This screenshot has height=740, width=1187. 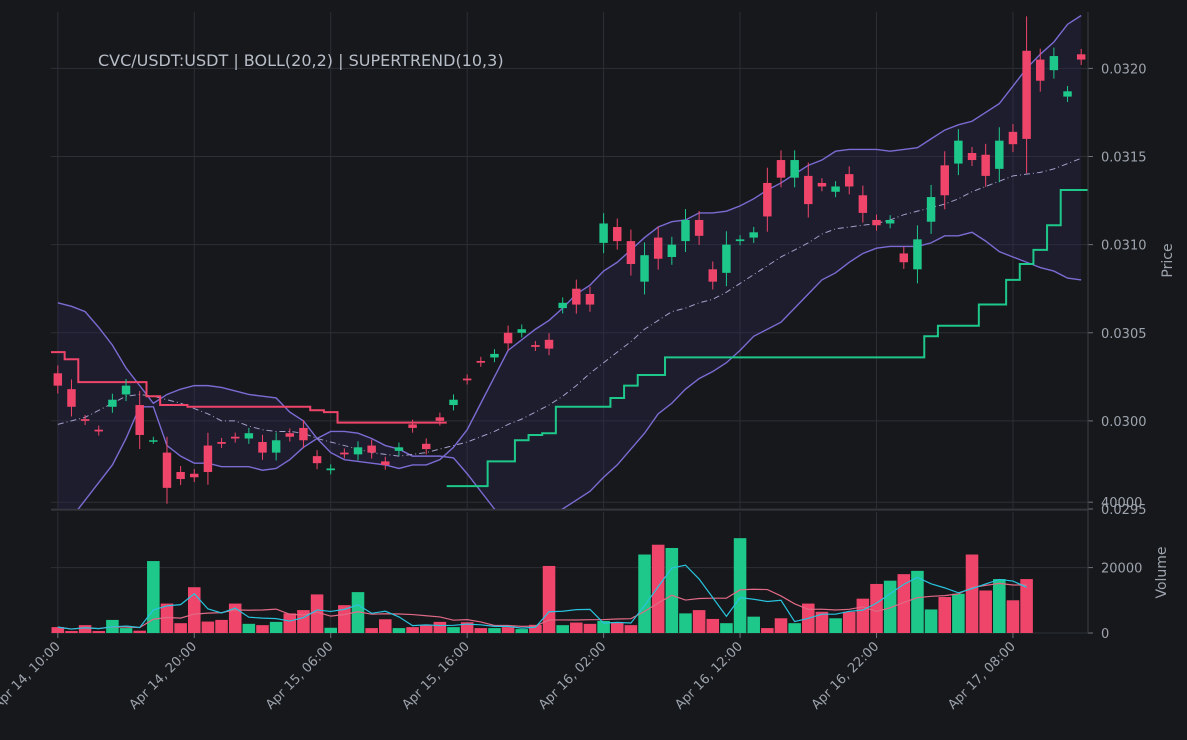 I want to click on volume-axis-title: Volume, so click(x=1162, y=572).